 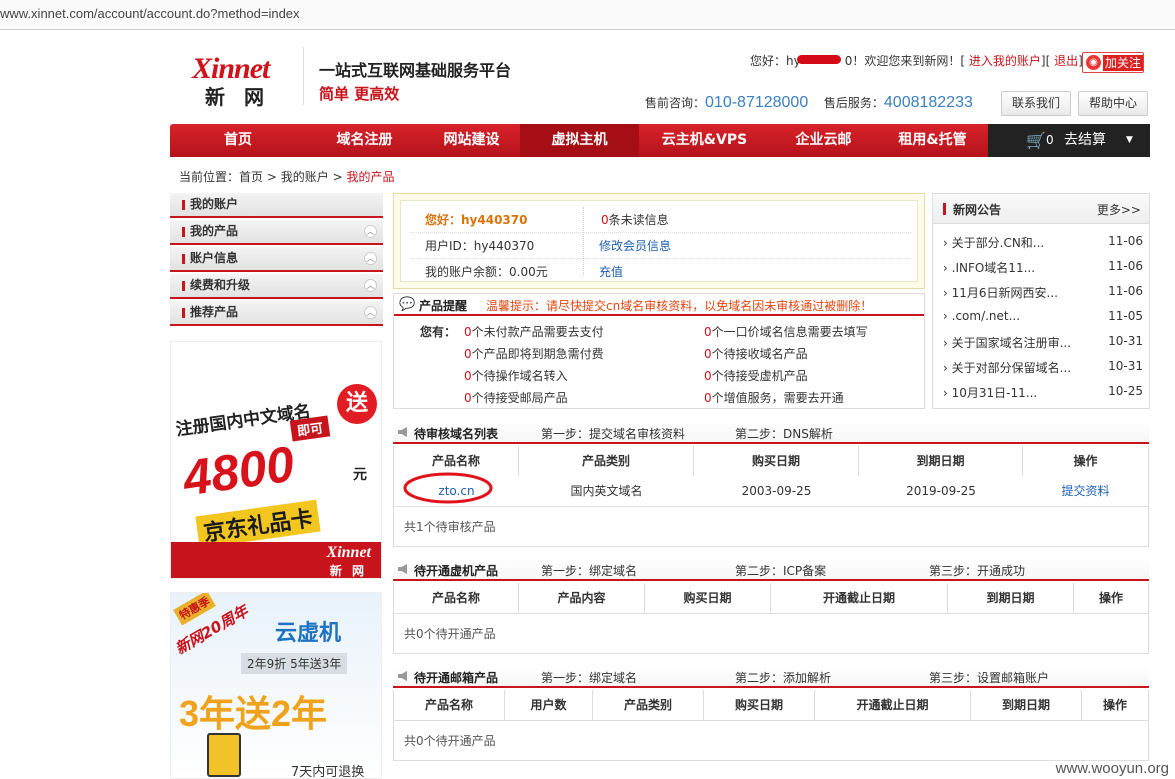 I want to click on nav-cloud: 云主机&VPS, so click(x=704, y=140).